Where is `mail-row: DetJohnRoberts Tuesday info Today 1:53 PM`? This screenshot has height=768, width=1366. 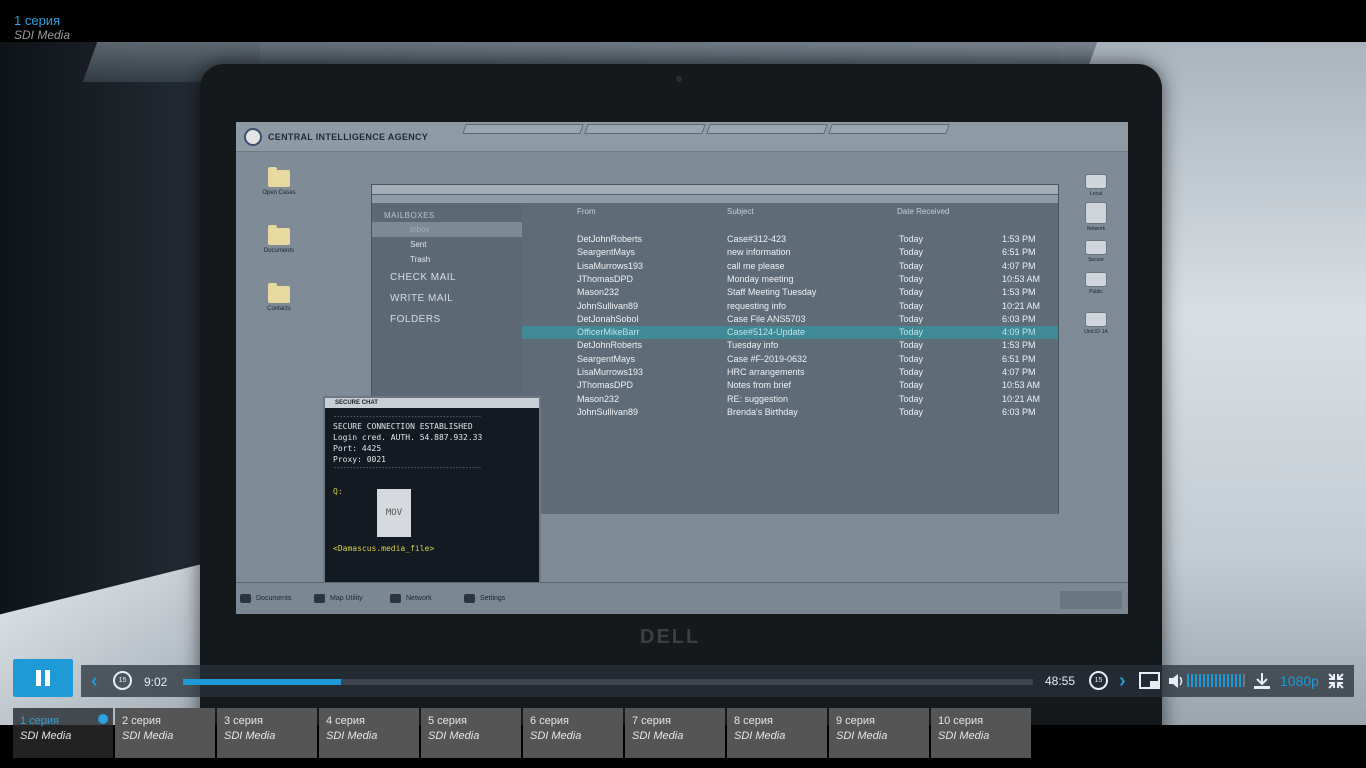
mail-row: DetJohnRoberts Tuesday info Today 1:53 PM is located at coordinates (790, 345).